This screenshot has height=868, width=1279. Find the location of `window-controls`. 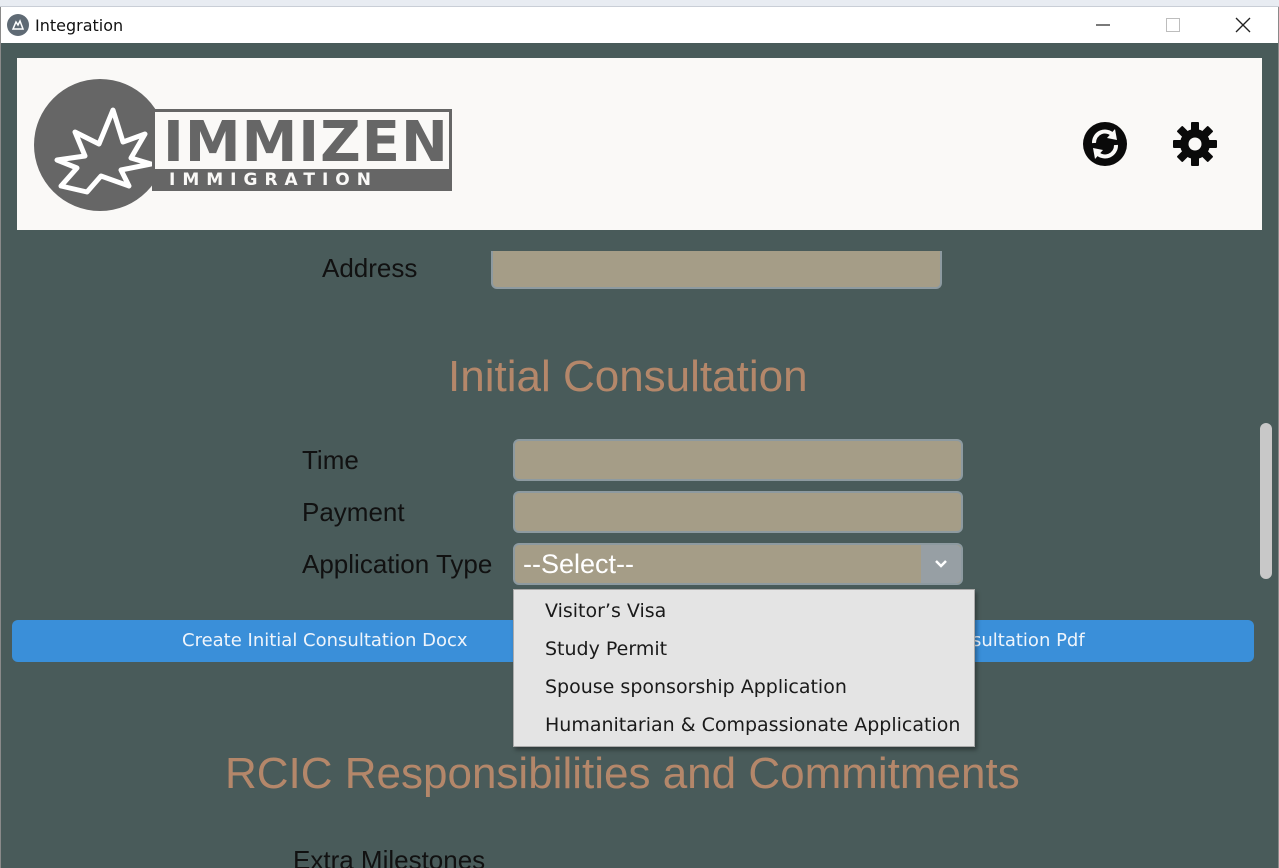

window-controls is located at coordinates (1173, 25).